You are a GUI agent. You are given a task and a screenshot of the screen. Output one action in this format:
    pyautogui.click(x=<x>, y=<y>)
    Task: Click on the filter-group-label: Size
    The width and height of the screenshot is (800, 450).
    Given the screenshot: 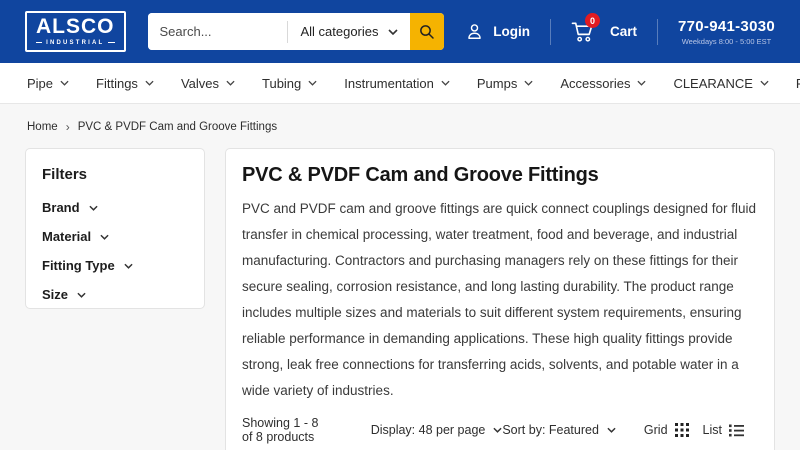 What is the action you would take?
    pyautogui.click(x=55, y=294)
    